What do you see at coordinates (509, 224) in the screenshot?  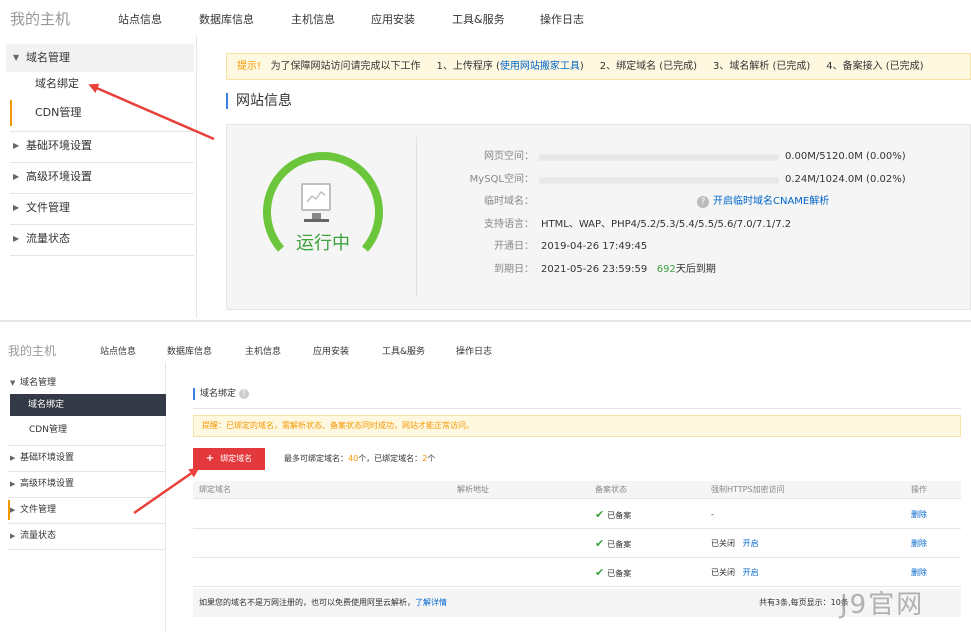 I see `language-label: 支持语言：` at bounding box center [509, 224].